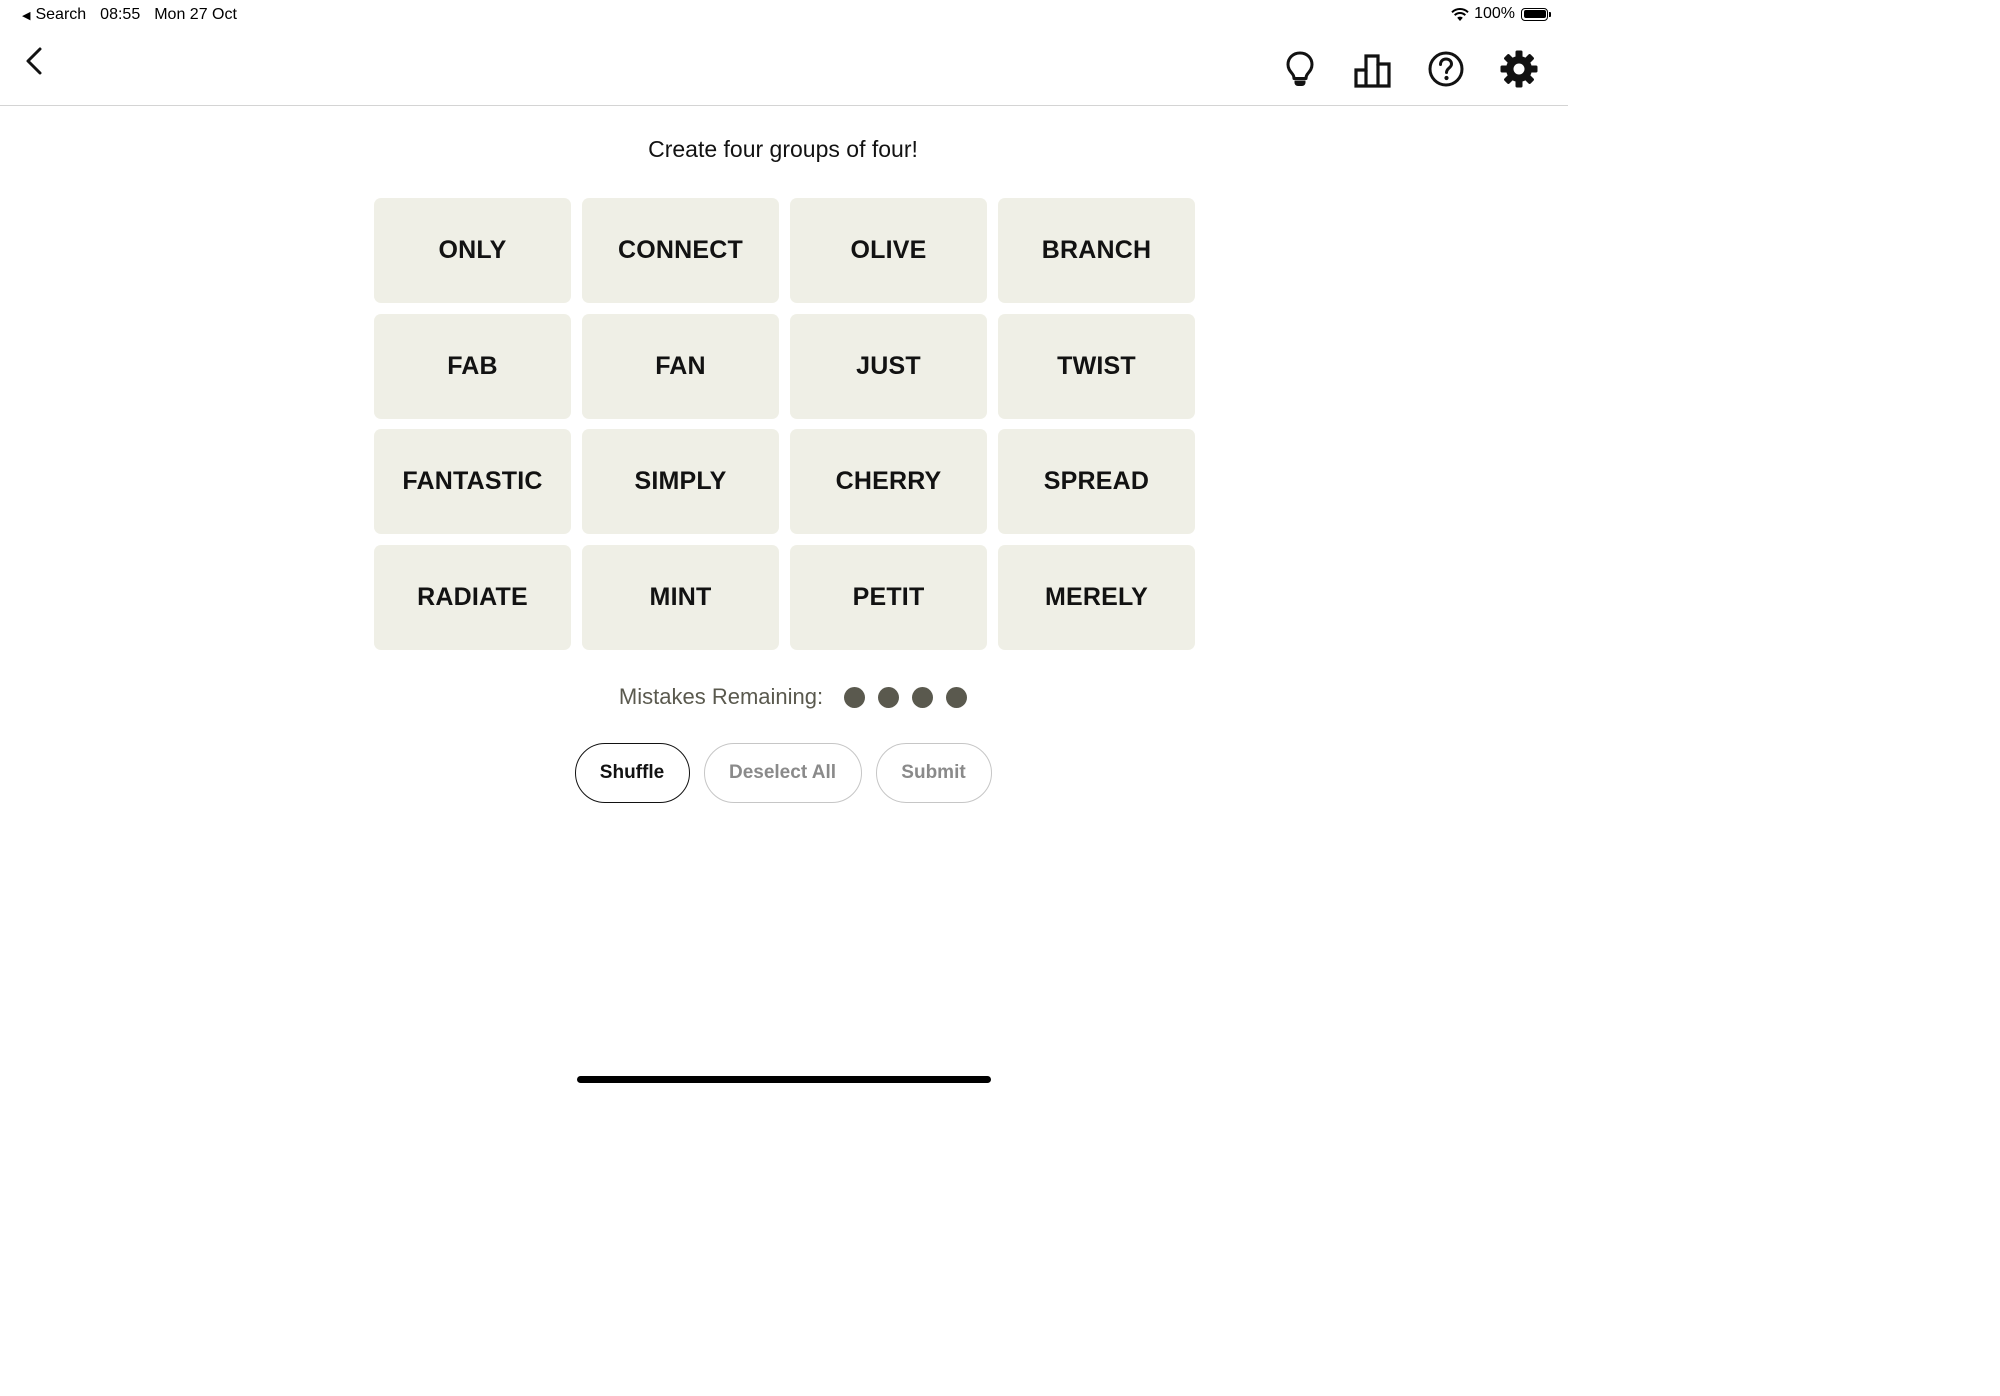 This screenshot has width=2000, height=1396. I want to click on submit-button: Submit, so click(933, 773).